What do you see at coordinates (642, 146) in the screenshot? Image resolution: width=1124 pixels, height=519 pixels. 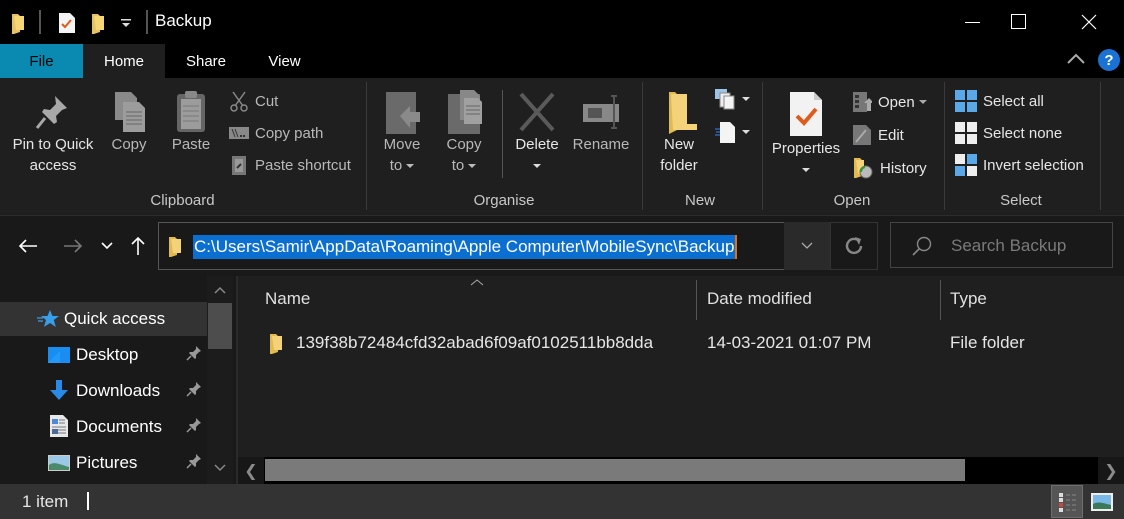 I see `group-separator` at bounding box center [642, 146].